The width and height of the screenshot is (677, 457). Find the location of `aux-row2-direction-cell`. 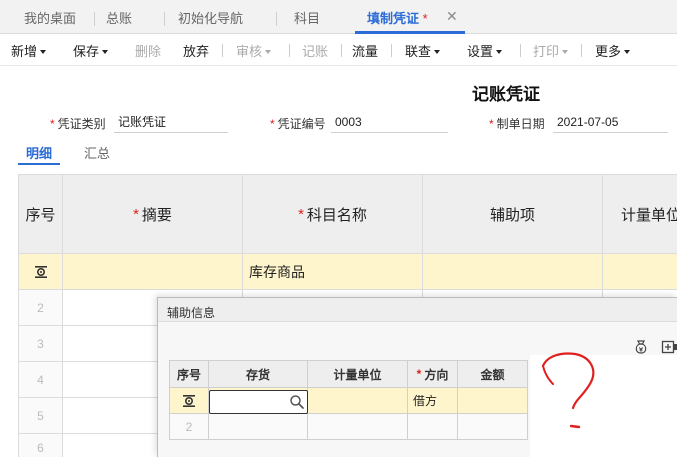

aux-row2-direction-cell is located at coordinates (433, 427).